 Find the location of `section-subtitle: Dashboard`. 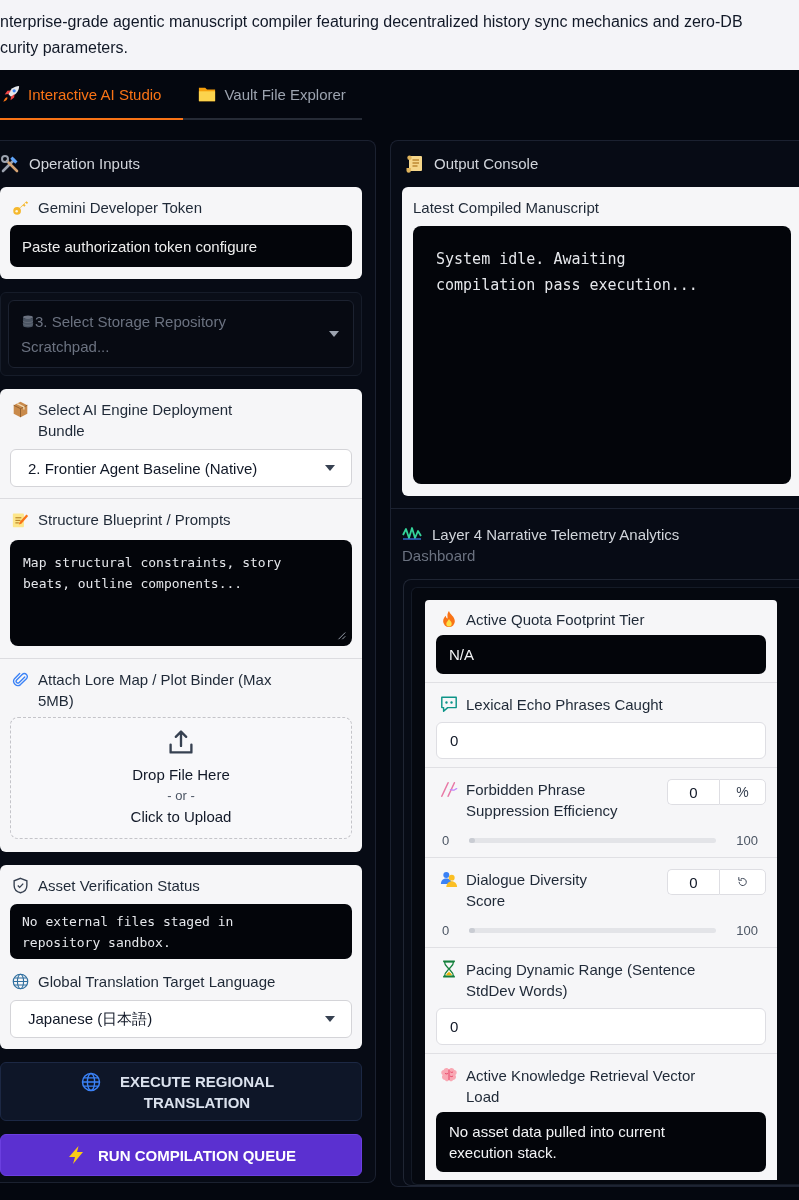

section-subtitle: Dashboard is located at coordinates (439, 556).